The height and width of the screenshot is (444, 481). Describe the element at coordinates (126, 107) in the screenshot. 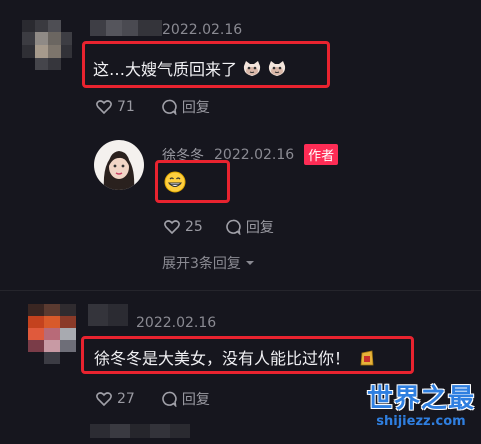

I see `like-count: 71` at that location.